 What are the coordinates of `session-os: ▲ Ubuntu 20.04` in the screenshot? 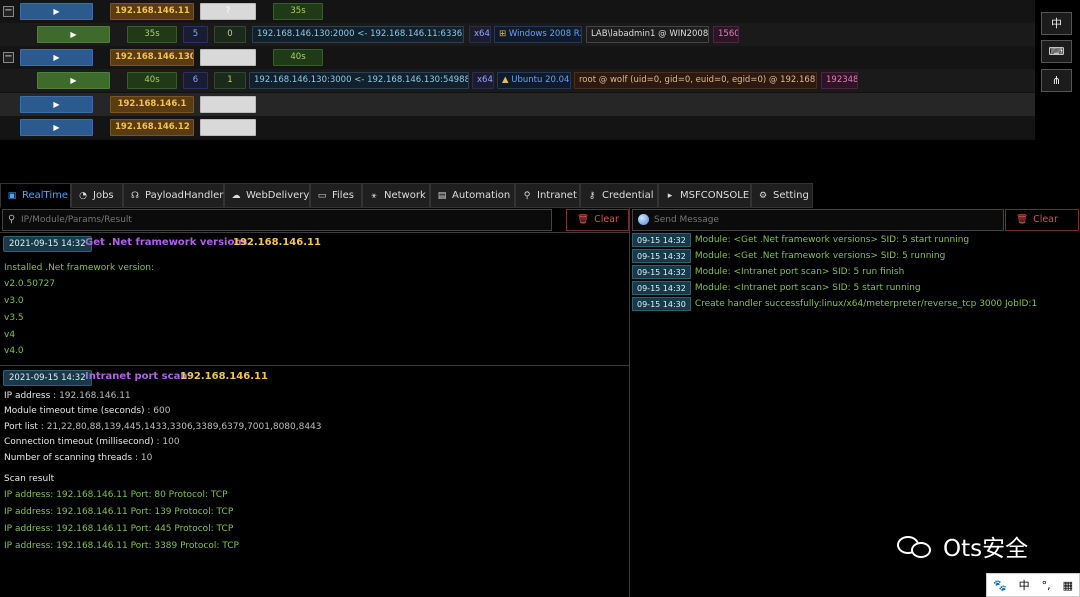 It's located at (534, 80).